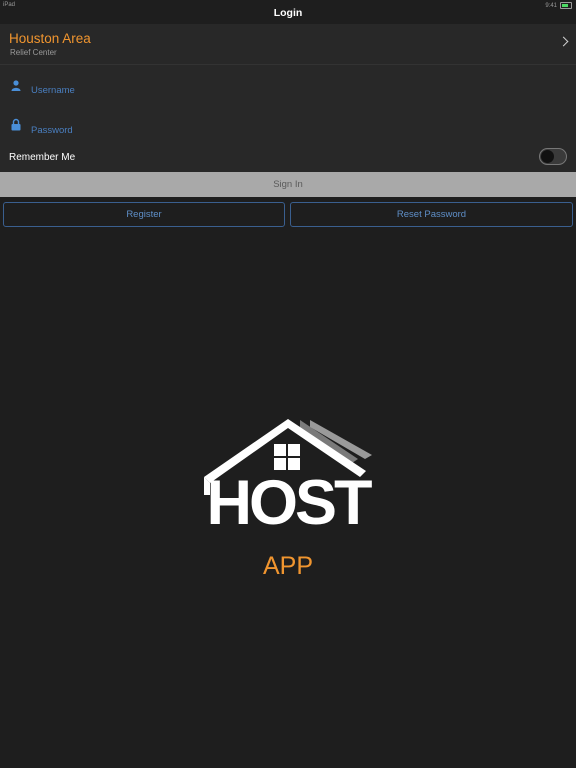 The width and height of the screenshot is (576, 768). What do you see at coordinates (288, 566) in the screenshot?
I see `logo-subtitle: APP` at bounding box center [288, 566].